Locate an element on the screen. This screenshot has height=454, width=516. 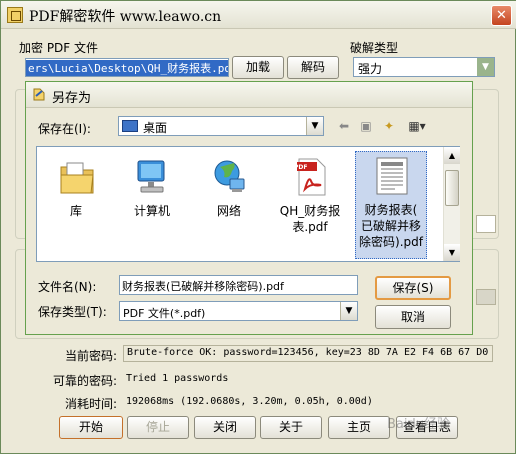
file-item: PDF QH_财务报 表.pdf is located at coordinates (310, 205).